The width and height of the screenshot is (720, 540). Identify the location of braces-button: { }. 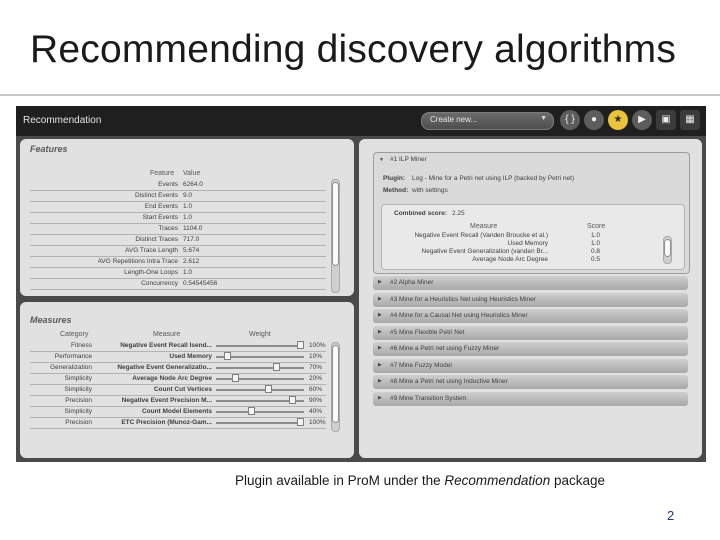
(570, 120).